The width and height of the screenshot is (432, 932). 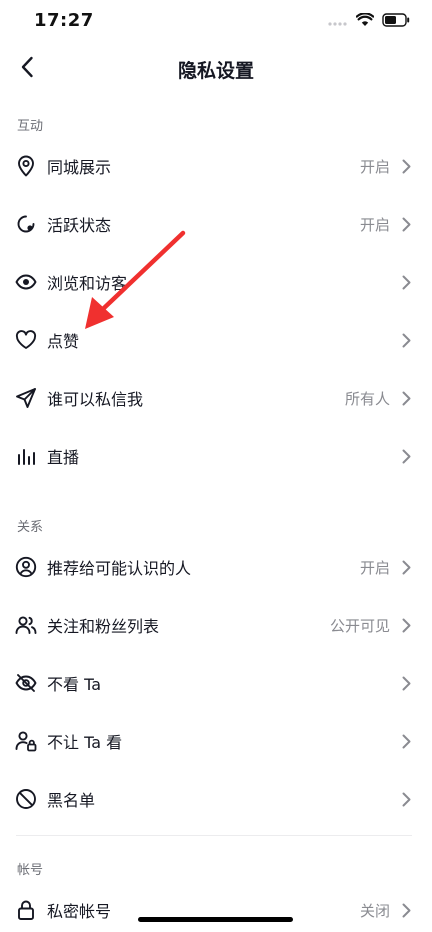 I want to click on wifi-icon, so click(x=365, y=21).